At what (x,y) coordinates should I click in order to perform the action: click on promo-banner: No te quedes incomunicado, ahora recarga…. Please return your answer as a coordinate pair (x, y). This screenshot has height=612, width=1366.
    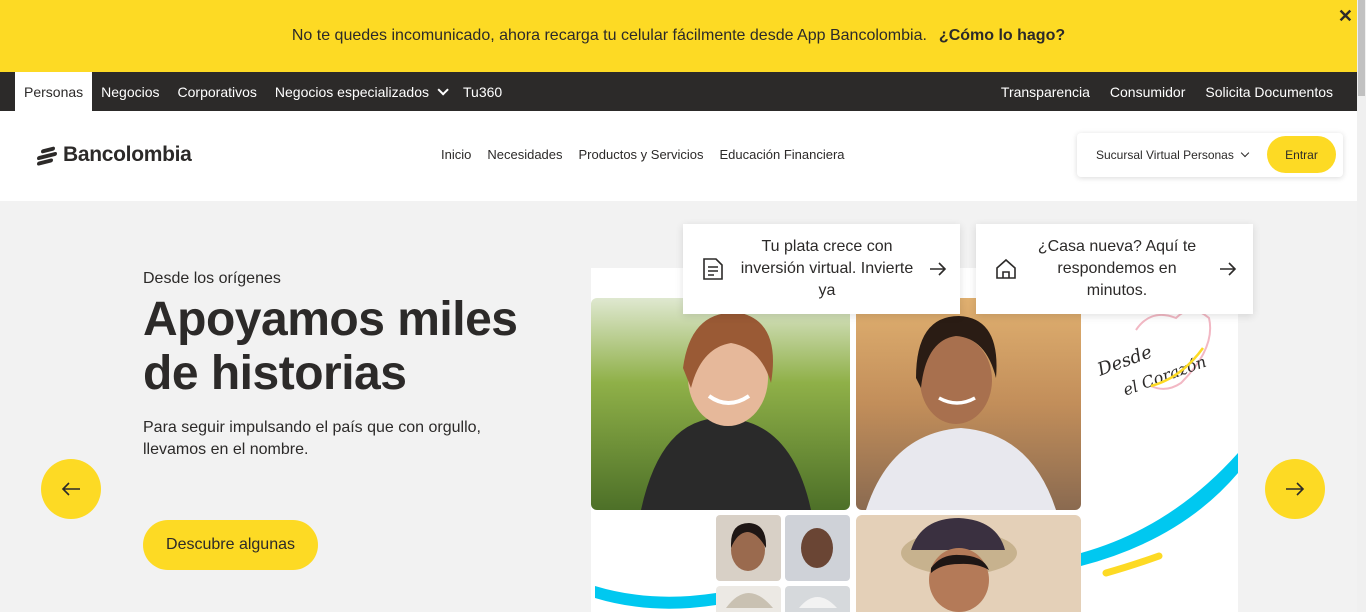
    Looking at the image, I should click on (678, 36).